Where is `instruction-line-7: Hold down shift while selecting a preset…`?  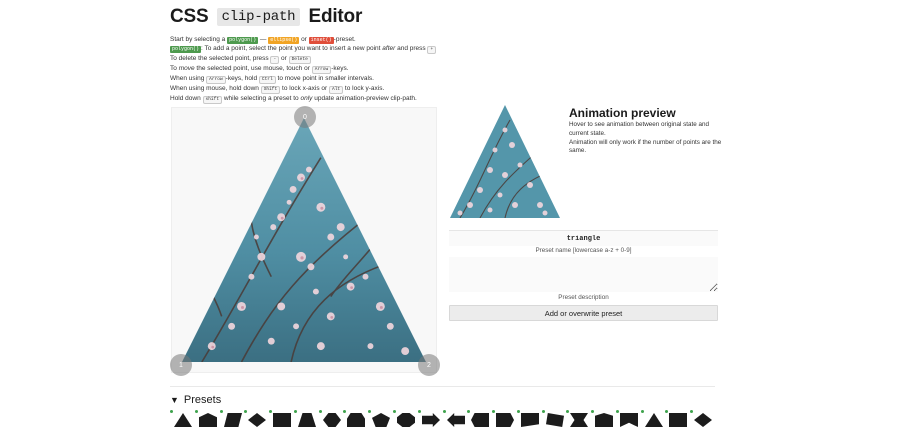
instruction-line-7: Hold down shift while selecting a preset… is located at coordinates (330, 99).